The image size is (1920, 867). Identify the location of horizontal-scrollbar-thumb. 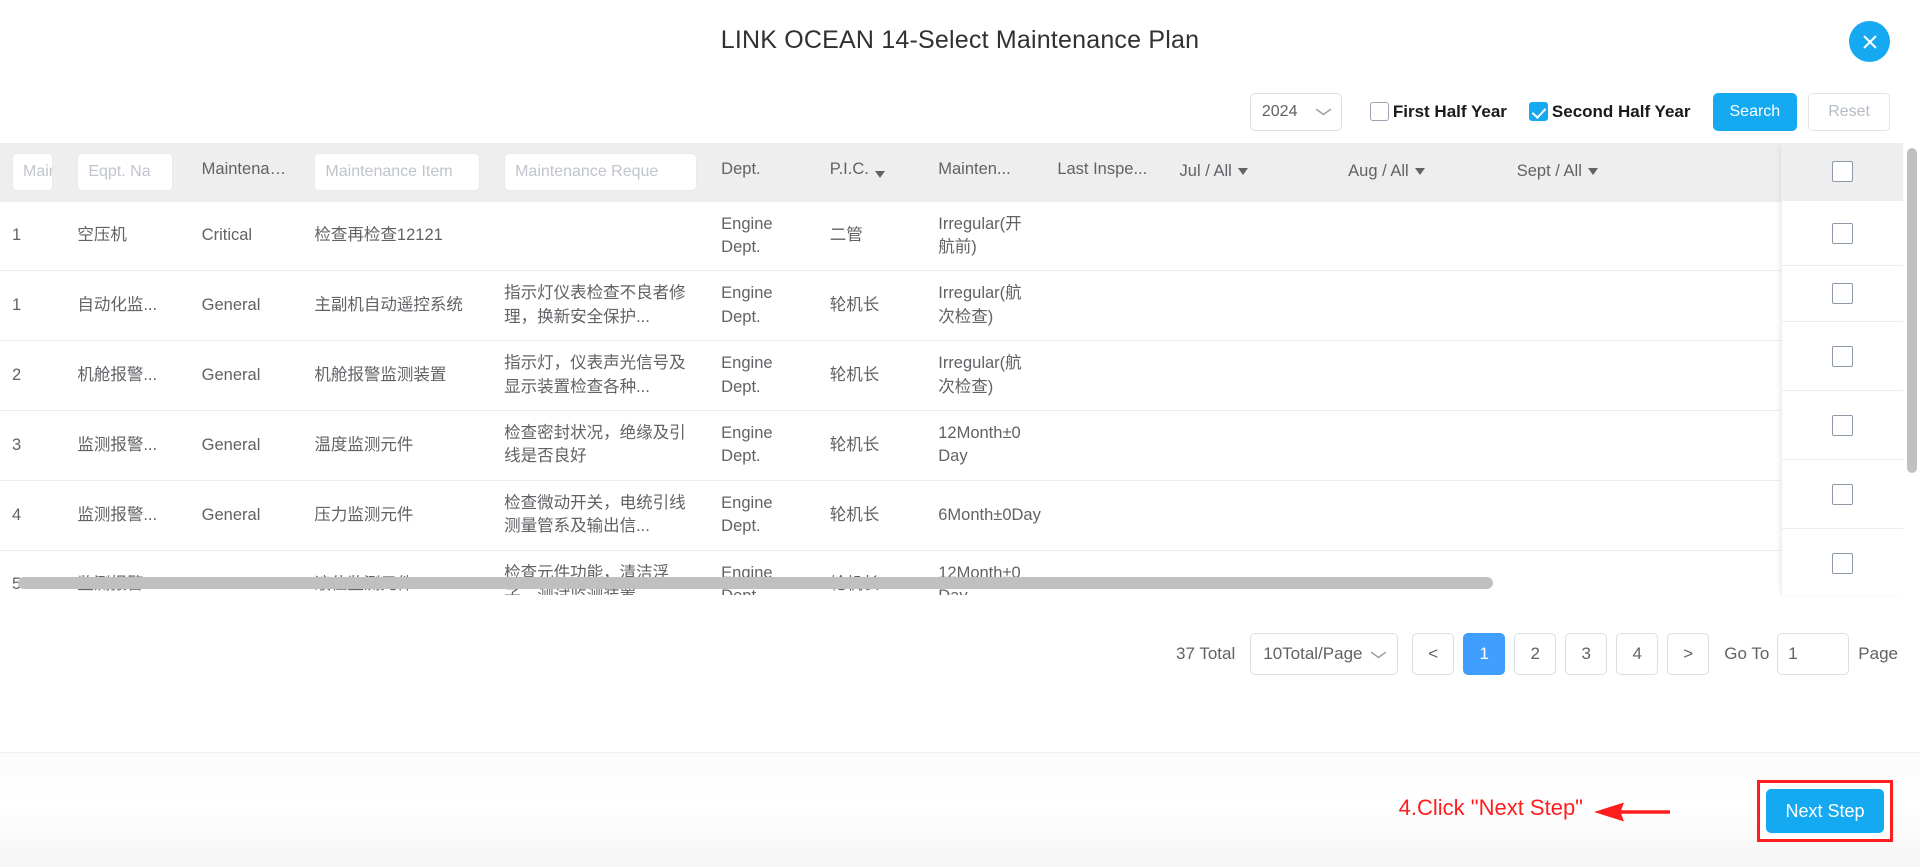
(755, 583).